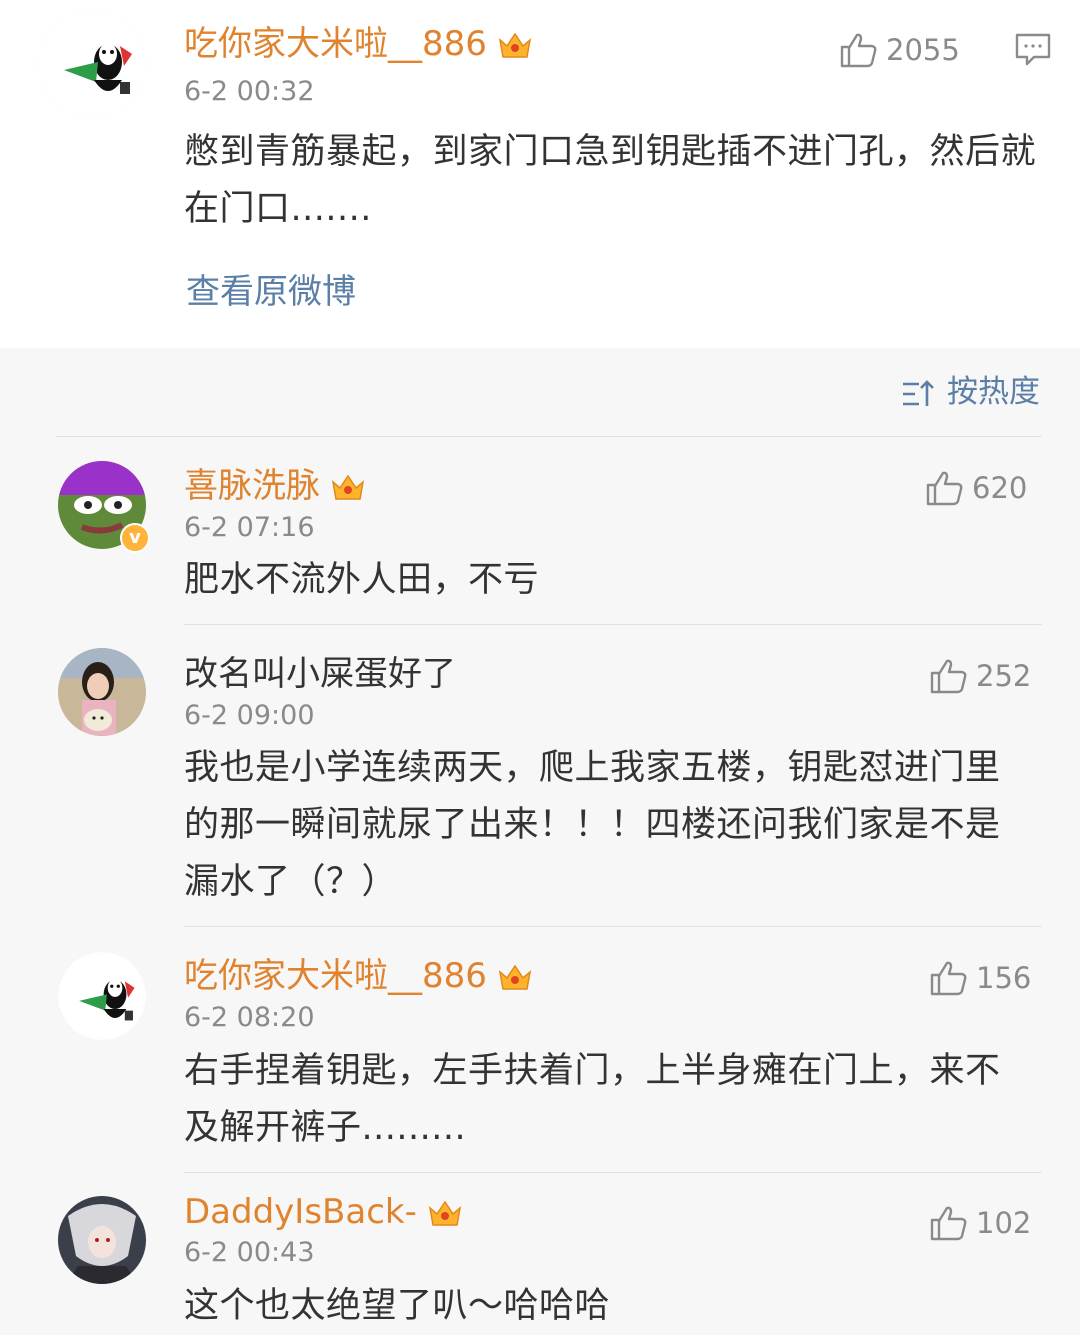 Image resolution: width=1080 pixels, height=1335 pixels. Describe the element at coordinates (397, 1306) in the screenshot. I see `comment-text: 这个也太绝望了叭～哈哈哈` at that location.